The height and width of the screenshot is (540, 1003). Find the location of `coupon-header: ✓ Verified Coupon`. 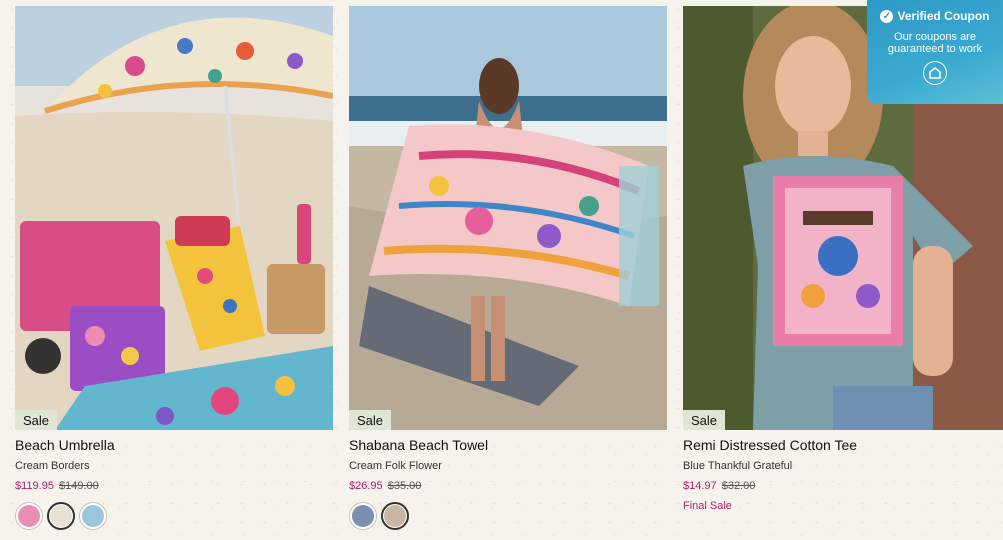

coupon-header: ✓ Verified Coupon is located at coordinates (935, 16).